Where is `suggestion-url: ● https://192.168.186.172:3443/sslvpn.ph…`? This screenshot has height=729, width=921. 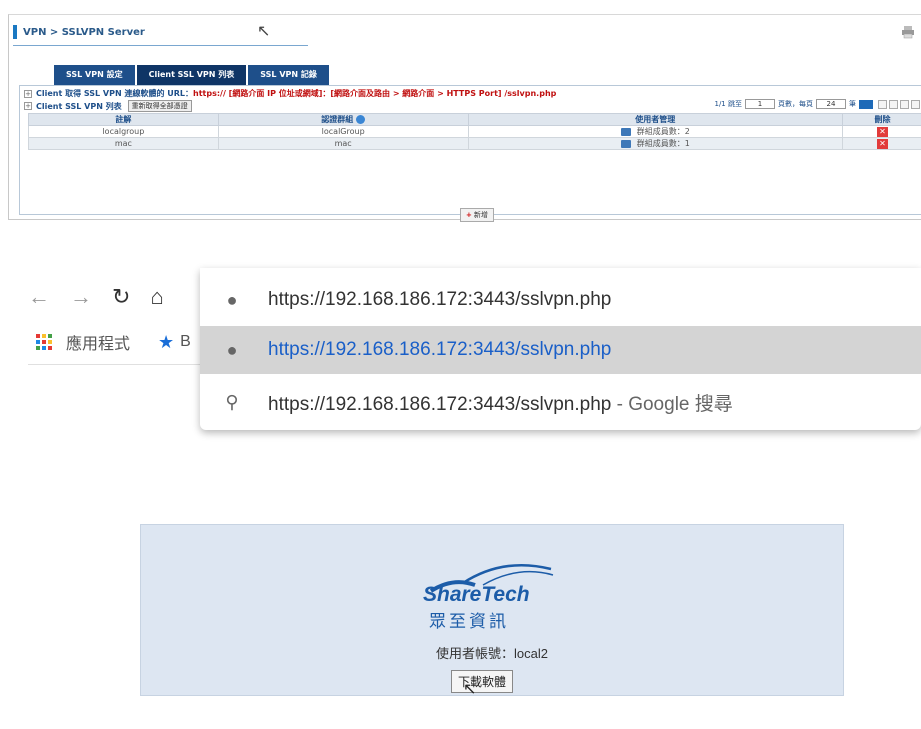
suggestion-url: ● https://192.168.186.172:3443/sslvpn.ph… is located at coordinates (560, 350).